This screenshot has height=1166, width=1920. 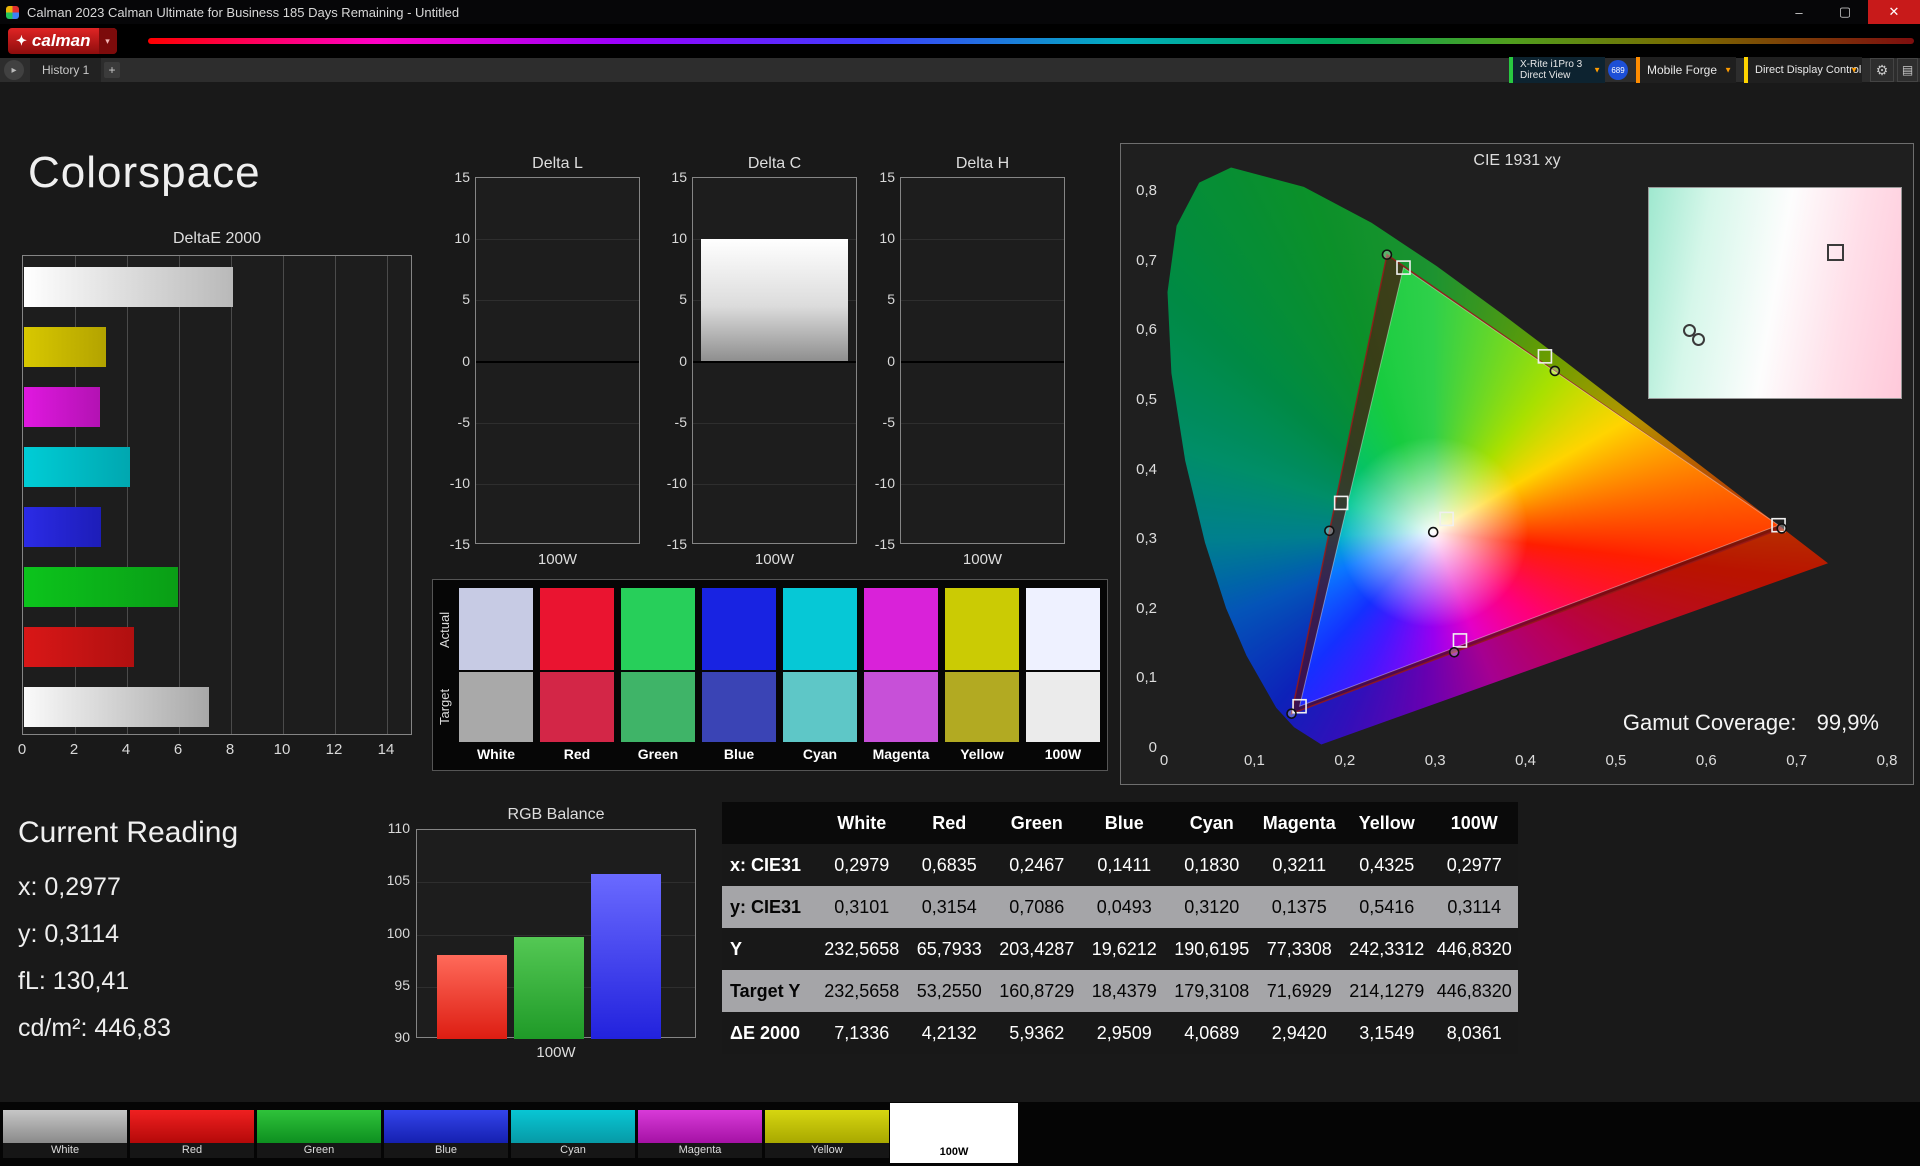 I want to click on pattern-button-yellow: Yellow, so click(x=827, y=1134).